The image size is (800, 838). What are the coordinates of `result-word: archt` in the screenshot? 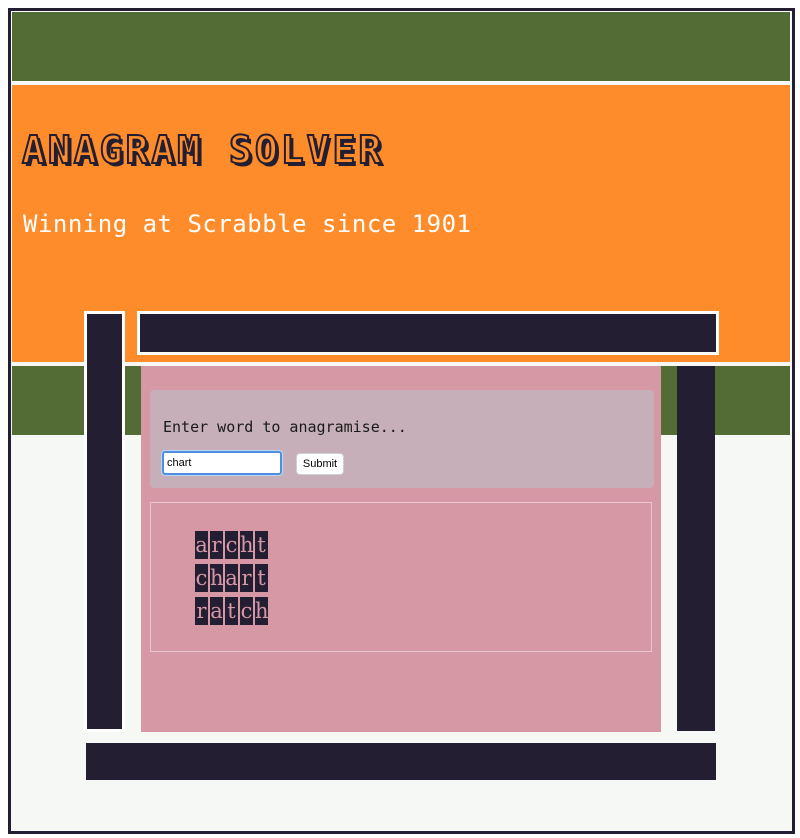 It's located at (231, 546).